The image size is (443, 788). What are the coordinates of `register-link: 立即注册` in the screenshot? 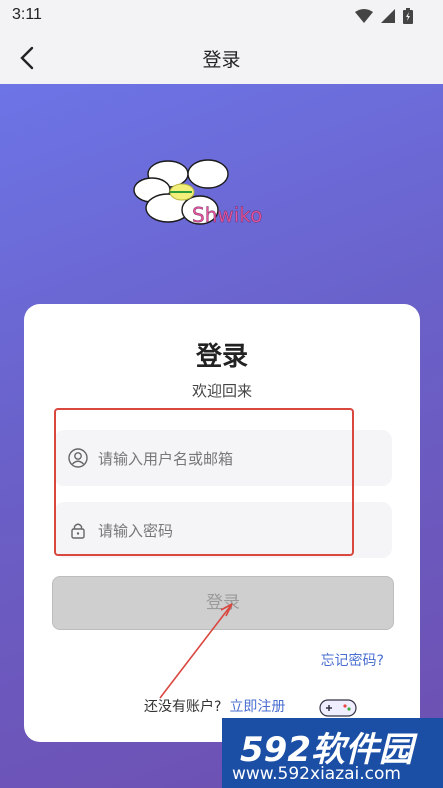 It's located at (257, 707).